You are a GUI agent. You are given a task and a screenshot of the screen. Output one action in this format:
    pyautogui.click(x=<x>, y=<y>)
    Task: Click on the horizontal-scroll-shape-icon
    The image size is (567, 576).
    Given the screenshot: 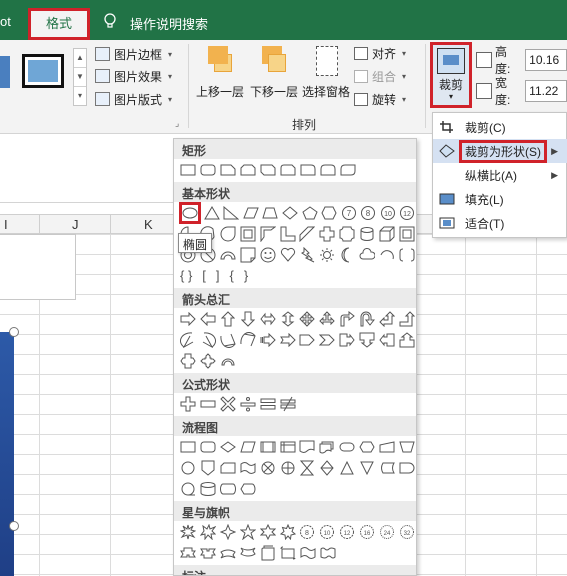 What is the action you would take?
    pyautogui.click(x=288, y=553)
    